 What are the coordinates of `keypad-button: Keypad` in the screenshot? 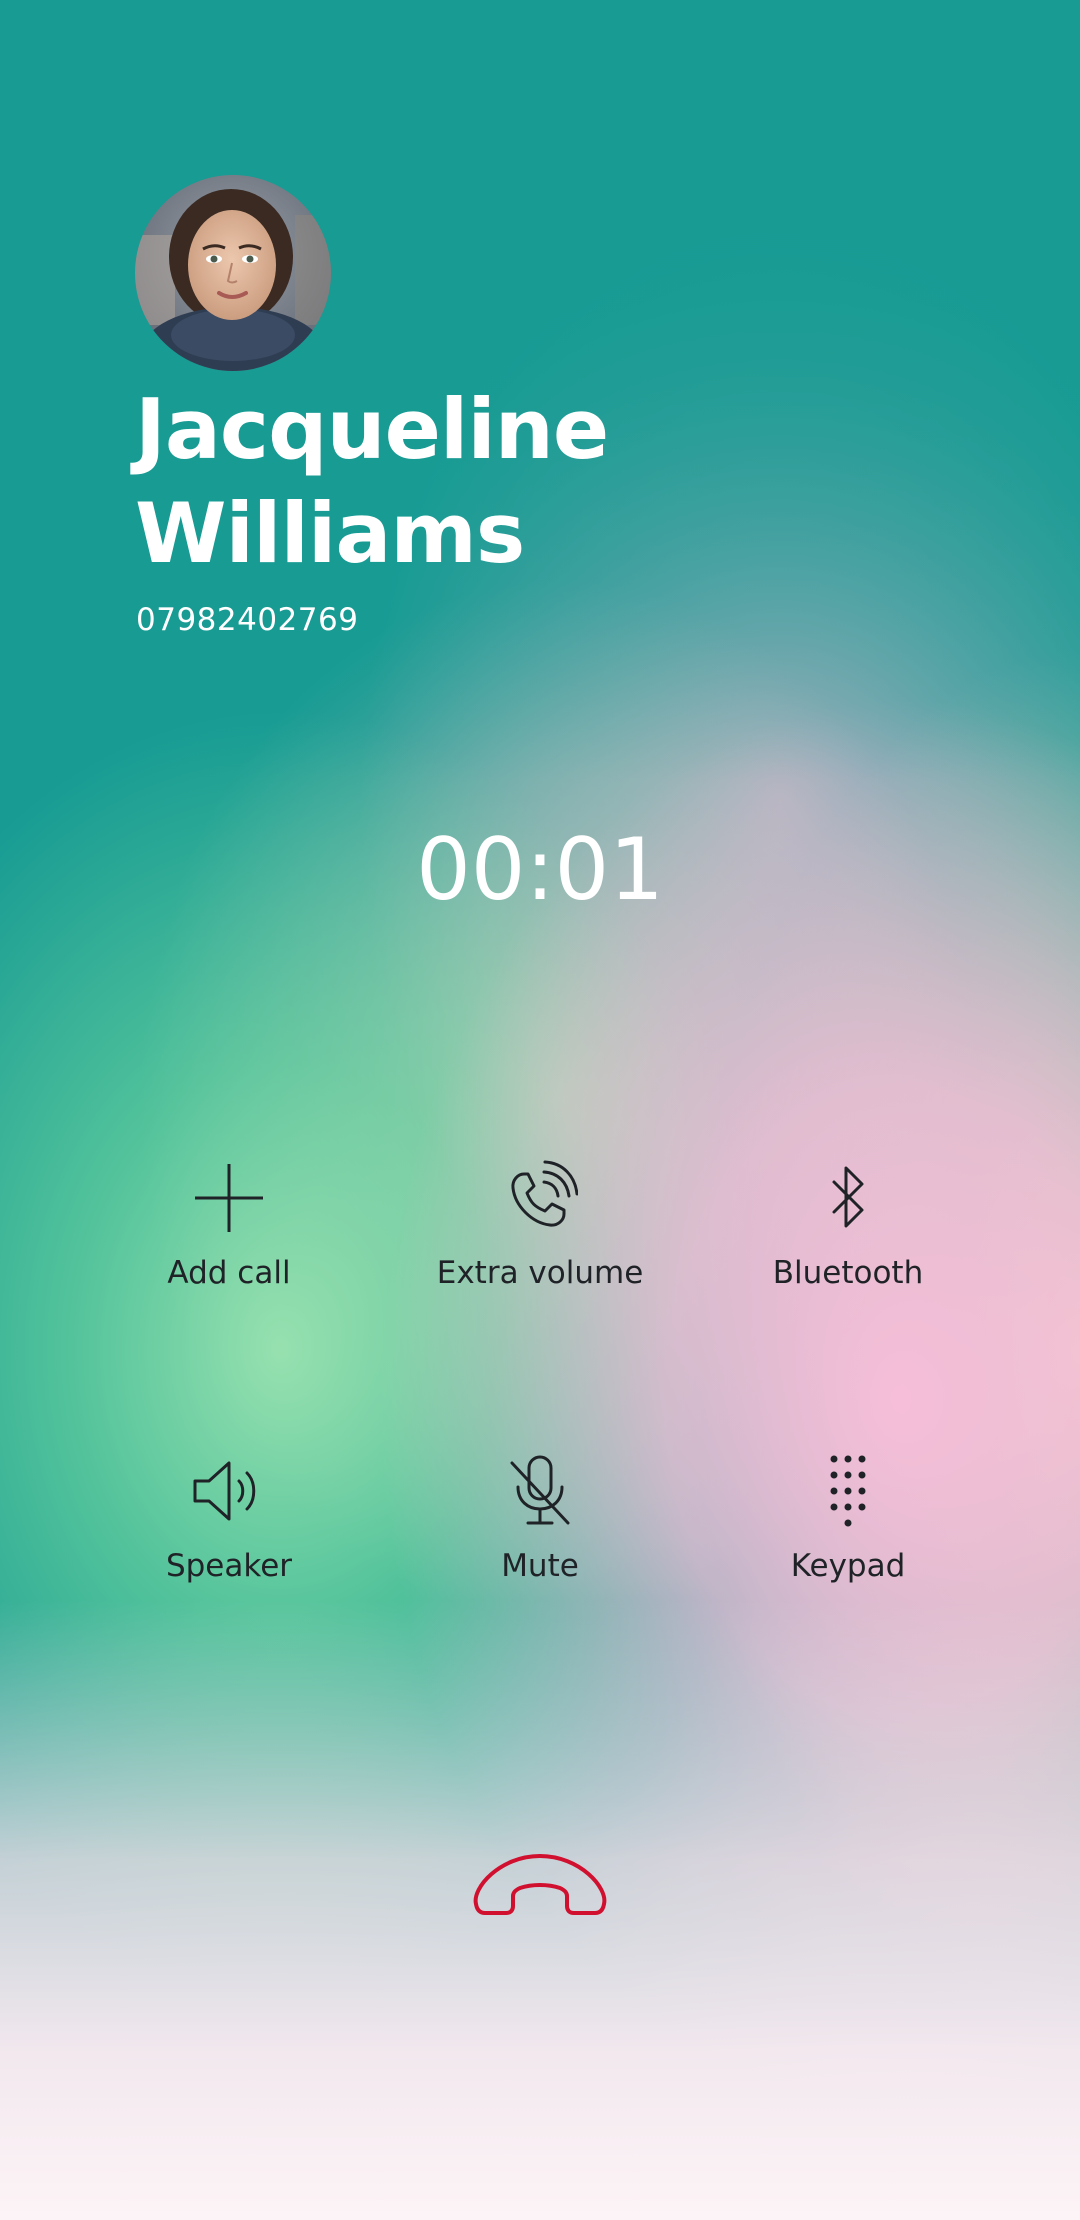 It's located at (848, 1533).